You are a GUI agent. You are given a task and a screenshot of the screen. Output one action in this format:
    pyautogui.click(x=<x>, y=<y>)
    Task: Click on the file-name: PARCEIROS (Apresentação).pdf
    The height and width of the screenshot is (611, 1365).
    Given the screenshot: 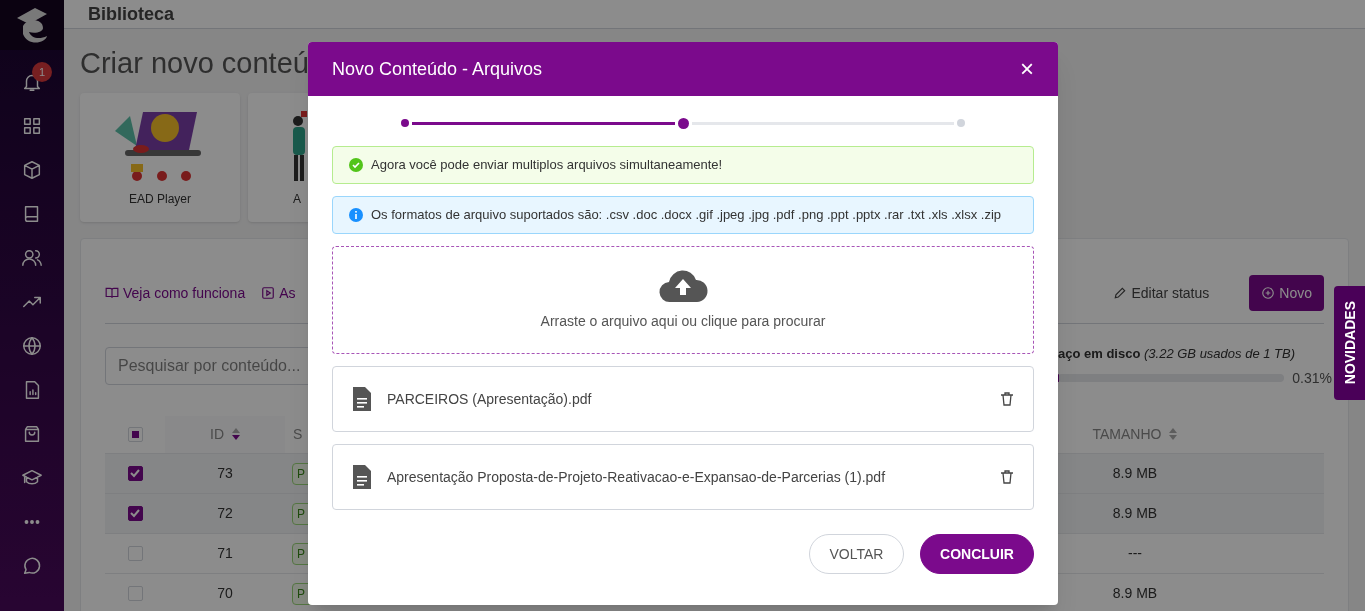 What is the action you would take?
    pyautogui.click(x=490, y=399)
    